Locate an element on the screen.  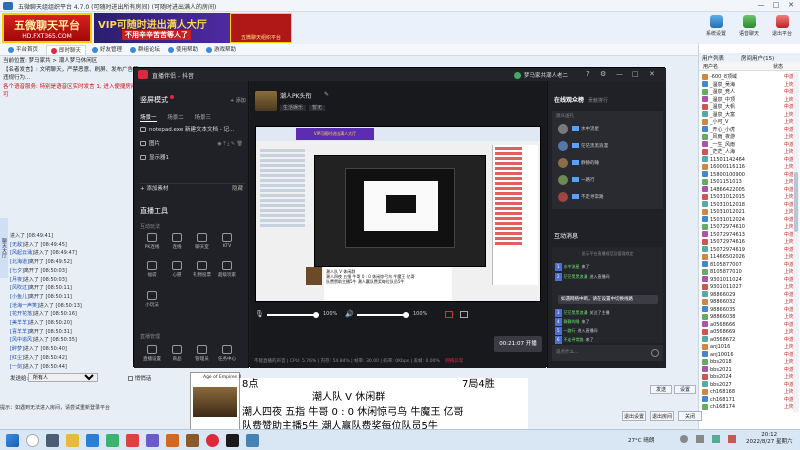
scene-mode: 竖屏模式 is located at coordinates (157, 100).